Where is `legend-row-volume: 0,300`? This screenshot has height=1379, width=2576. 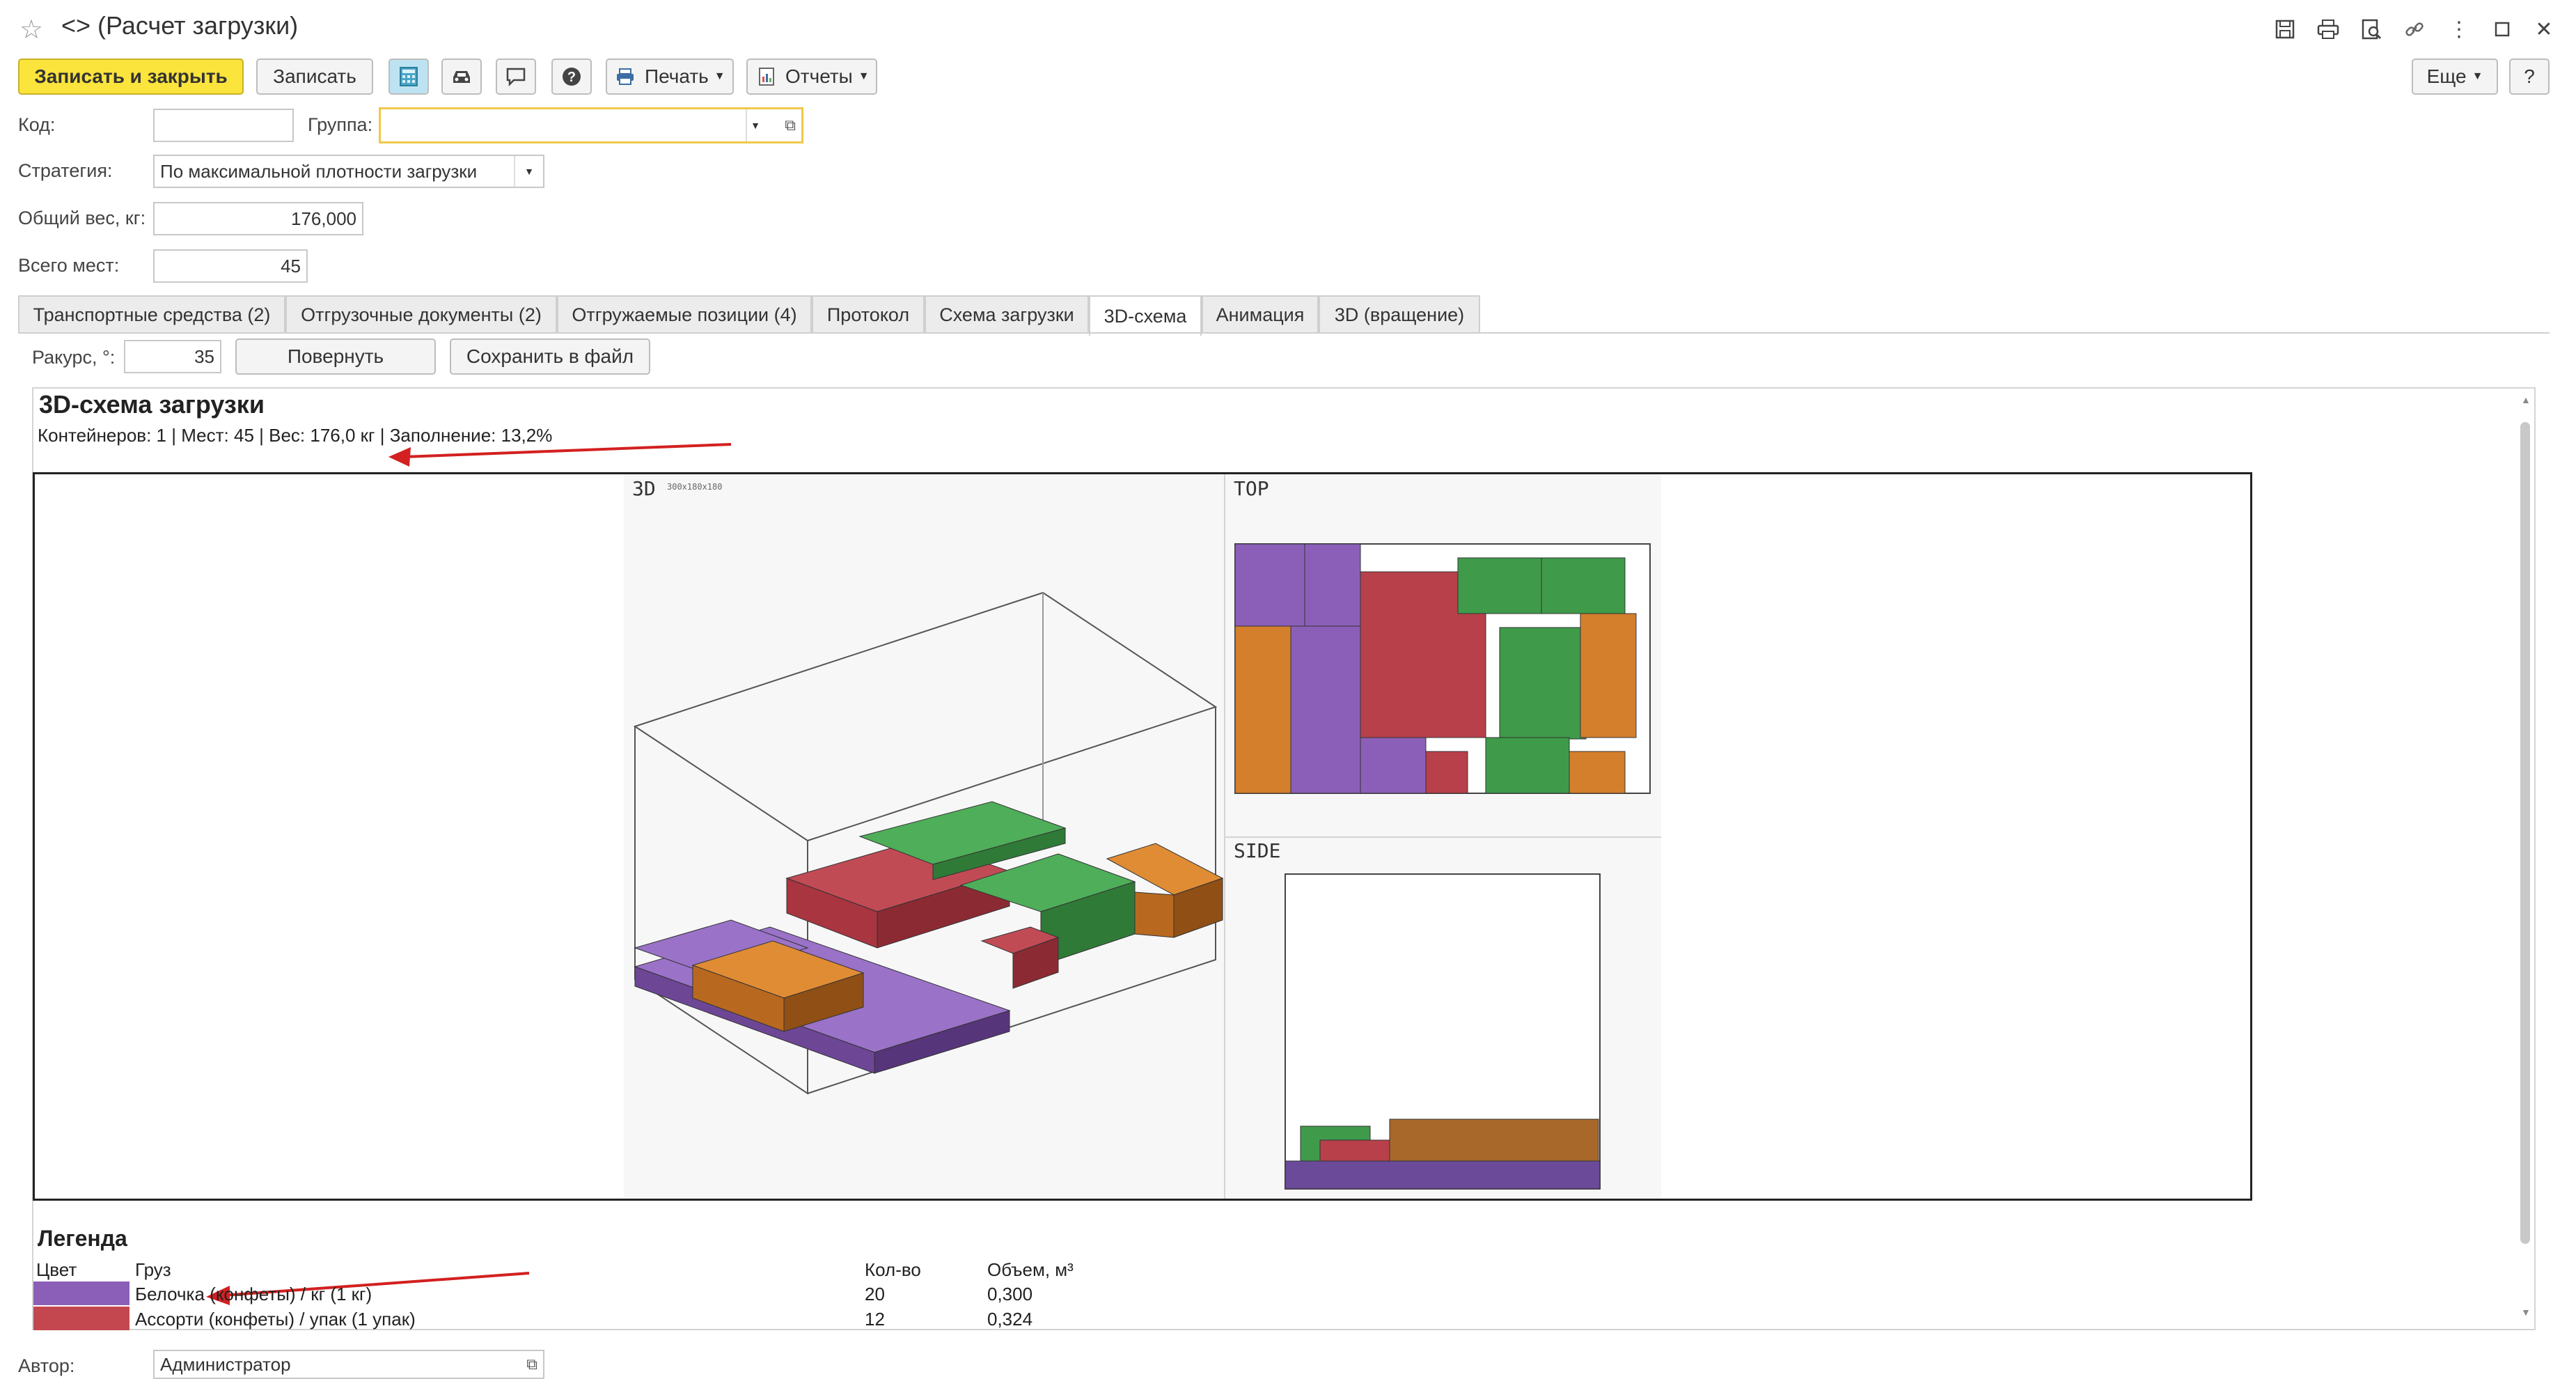 legend-row-volume: 0,300 is located at coordinates (1010, 1294).